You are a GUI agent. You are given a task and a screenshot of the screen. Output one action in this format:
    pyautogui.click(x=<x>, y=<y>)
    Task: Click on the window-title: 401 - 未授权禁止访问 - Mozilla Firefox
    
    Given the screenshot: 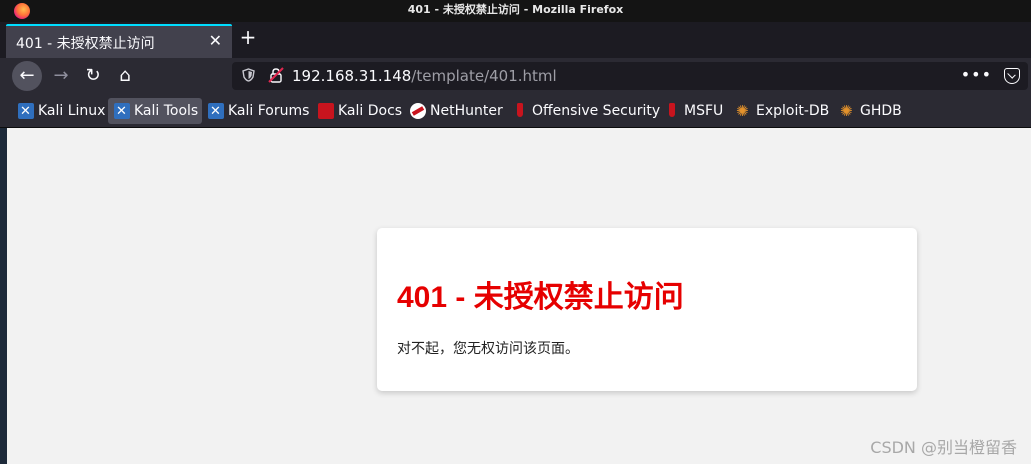 What is the action you would take?
    pyautogui.click(x=515, y=9)
    